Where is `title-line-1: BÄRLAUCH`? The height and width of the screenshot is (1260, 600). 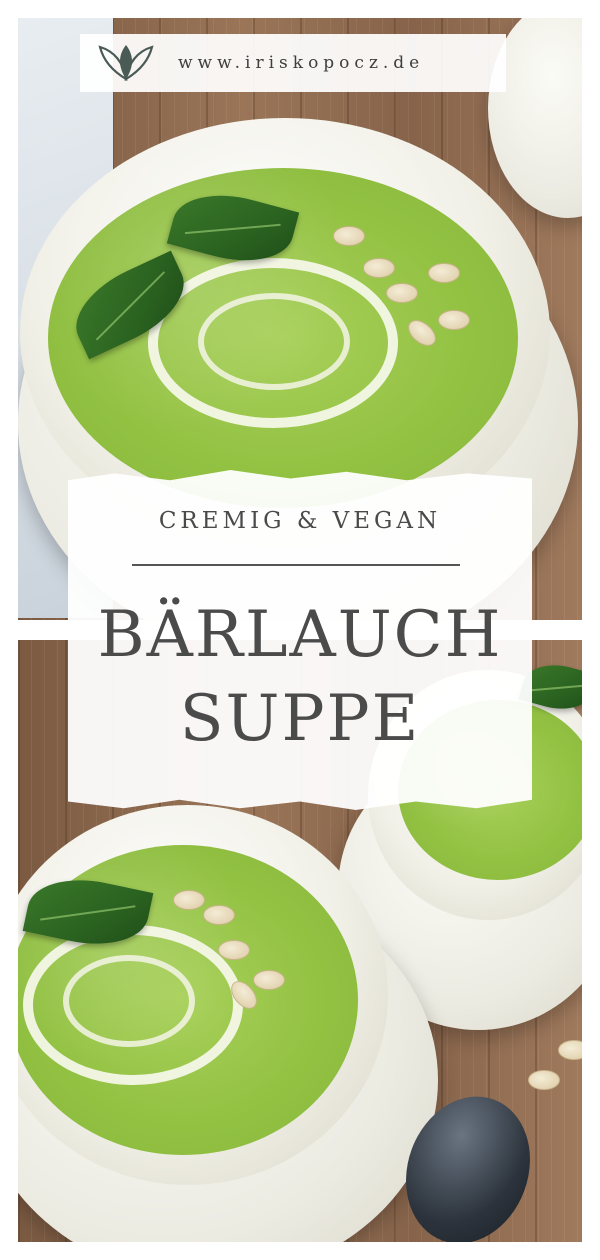 title-line-1: BÄRLAUCH is located at coordinates (300, 635).